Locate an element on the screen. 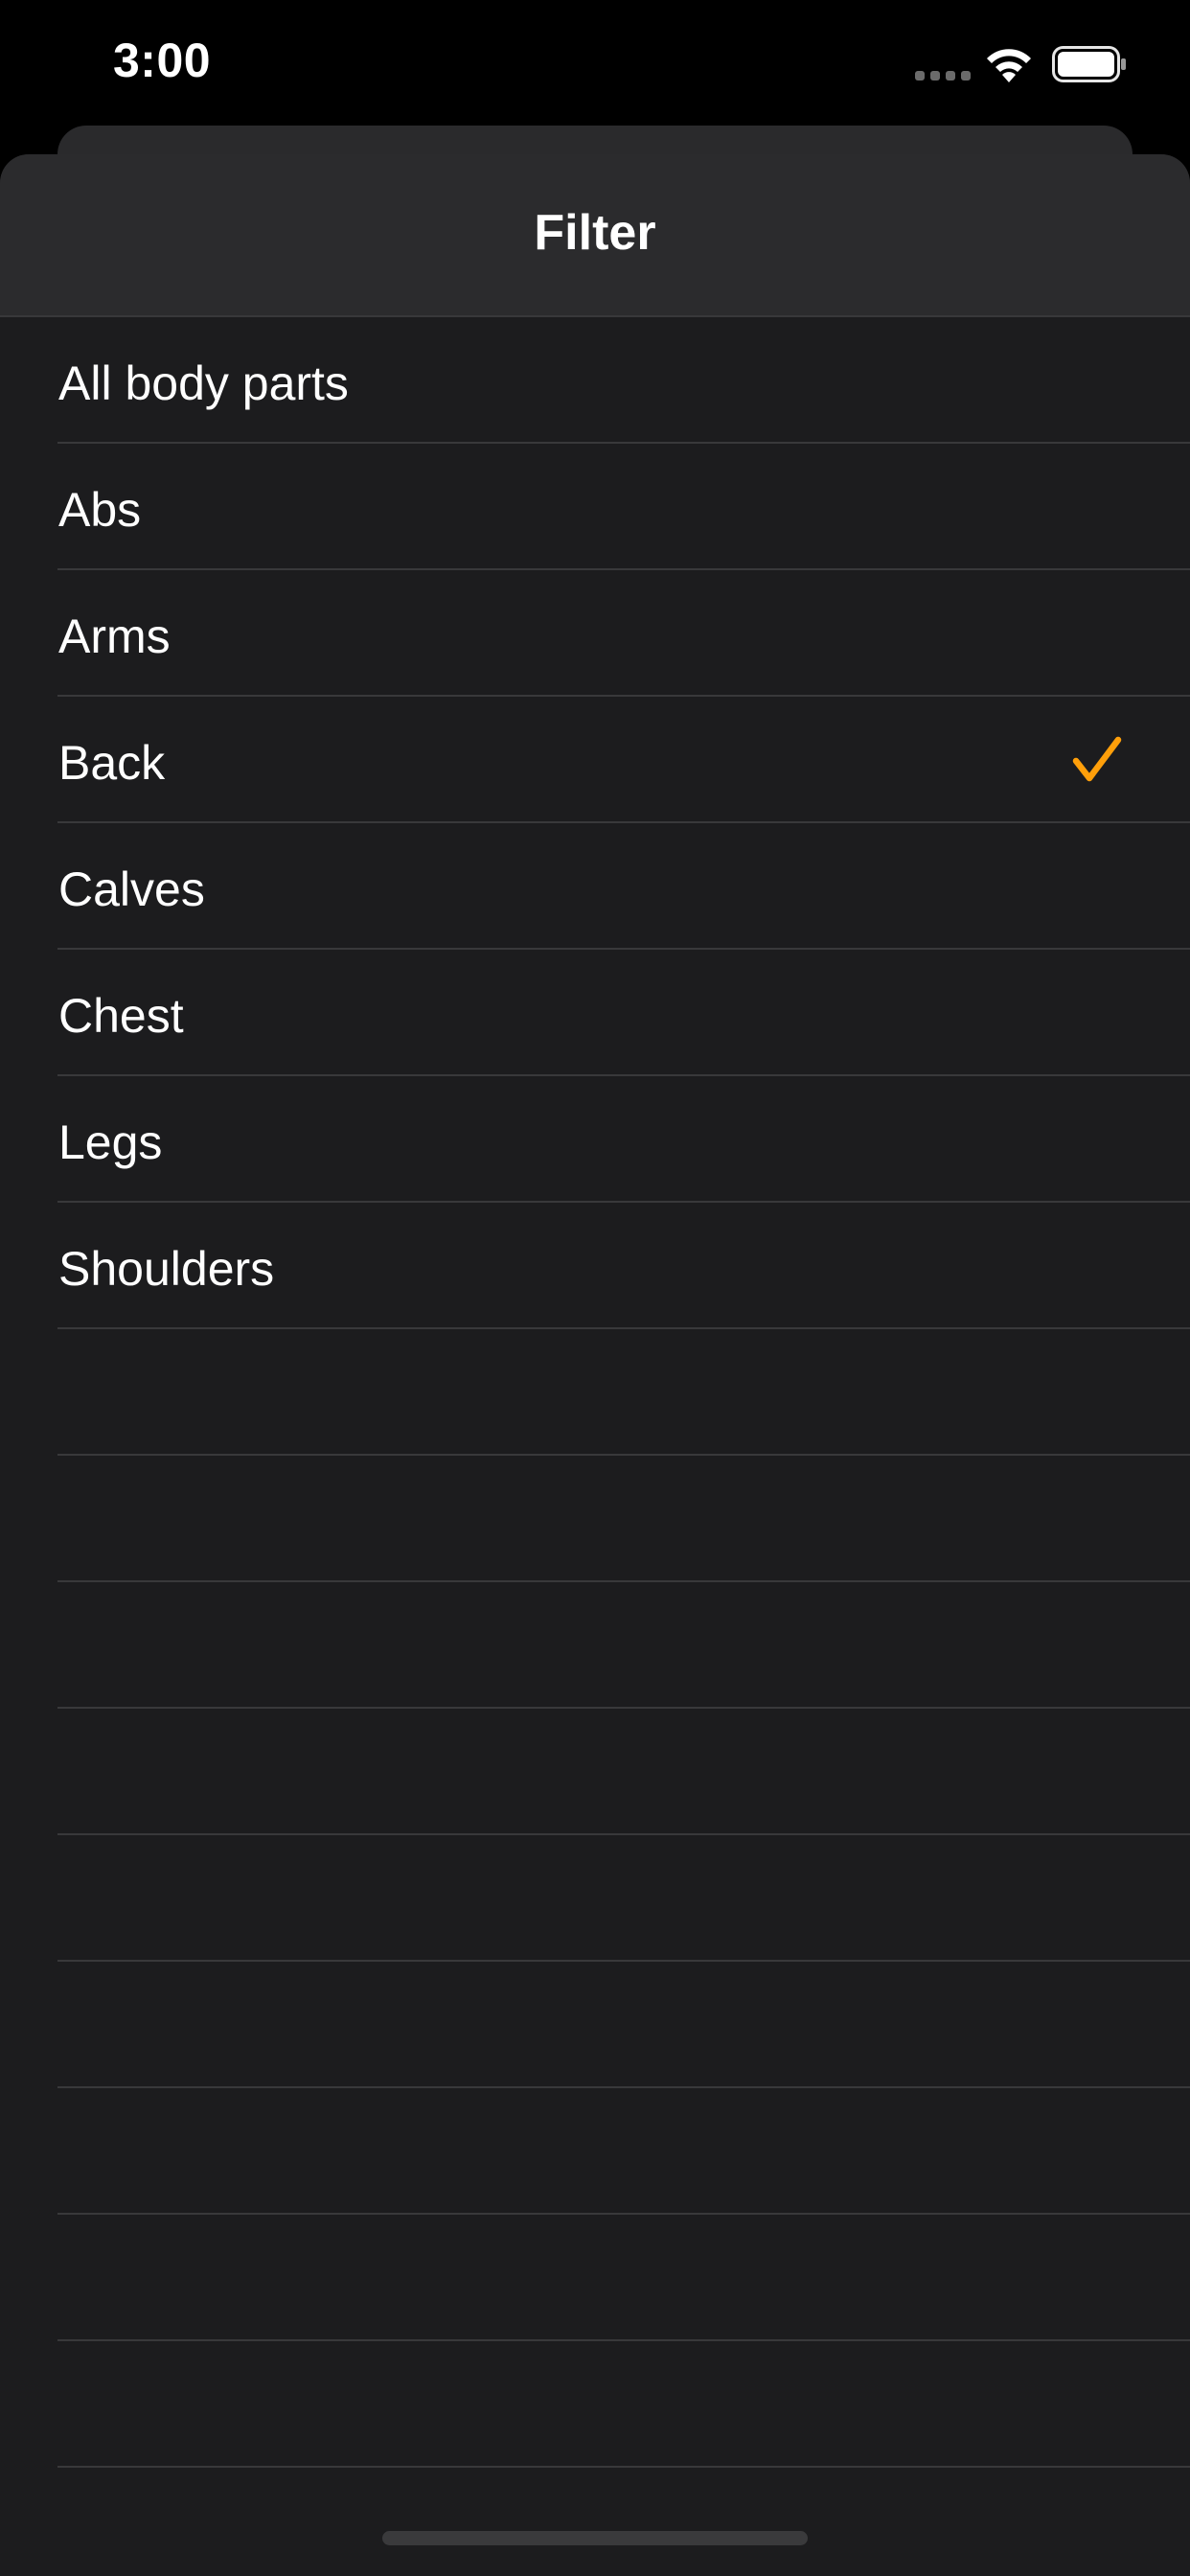 This screenshot has height=2576, width=1190. filter-row-label: Back is located at coordinates (112, 763).